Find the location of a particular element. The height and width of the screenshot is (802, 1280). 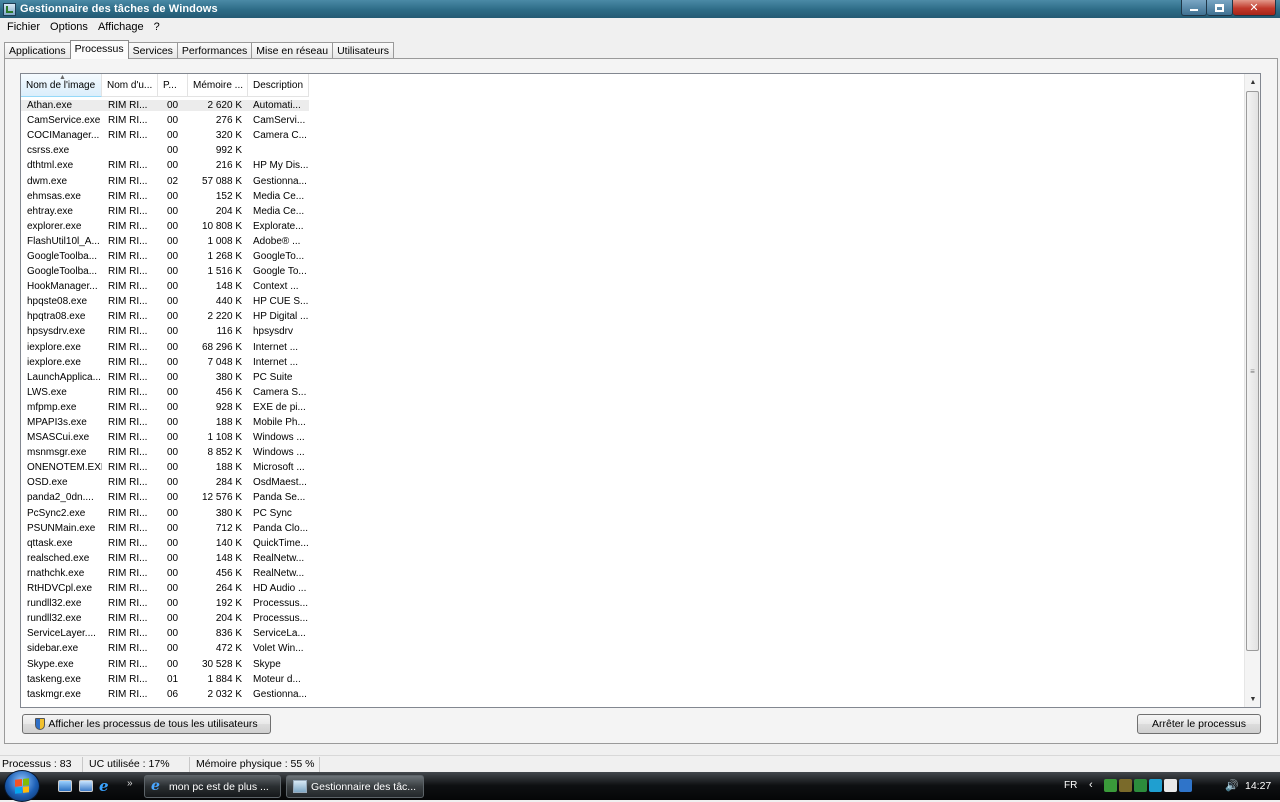

menu-options: Options is located at coordinates (69, 27).